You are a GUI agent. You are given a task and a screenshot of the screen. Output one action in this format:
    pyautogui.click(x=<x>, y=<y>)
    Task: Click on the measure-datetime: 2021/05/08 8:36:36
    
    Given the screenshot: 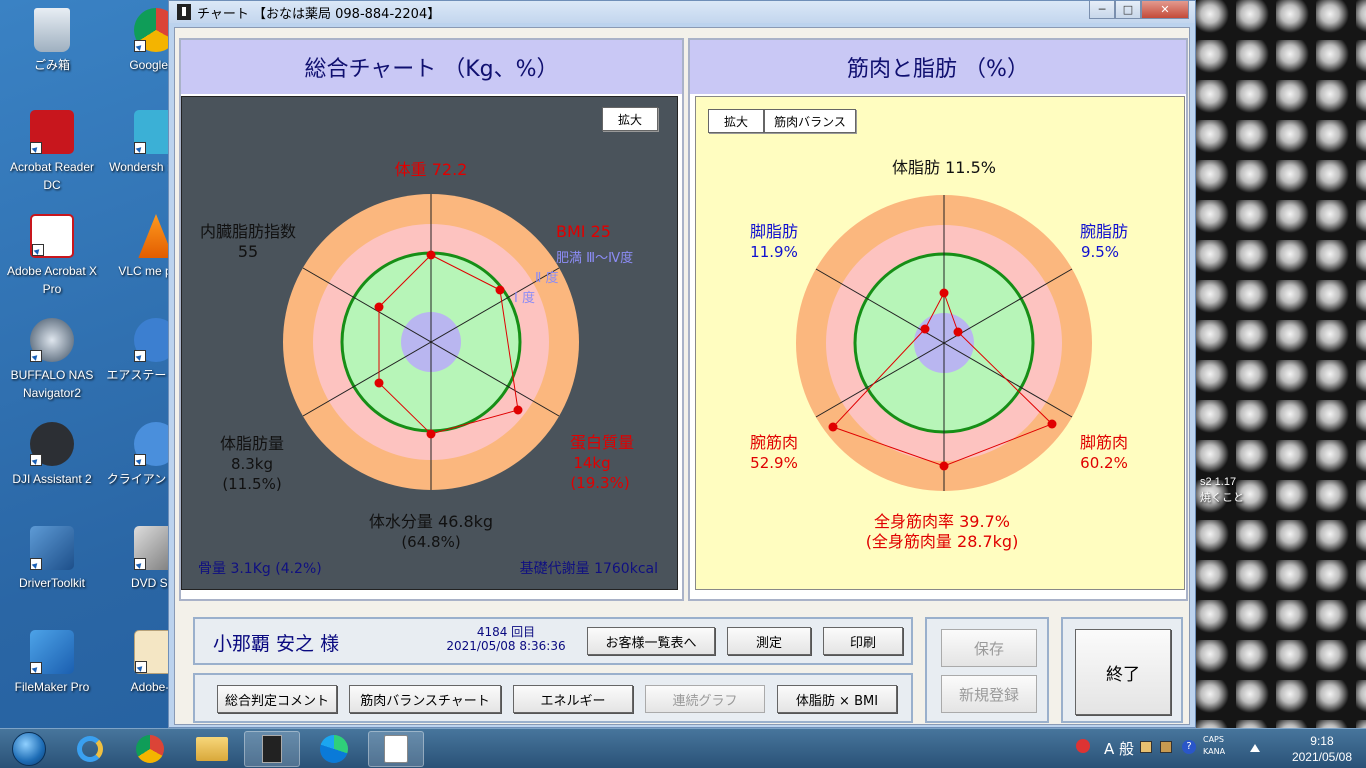 What is the action you would take?
    pyautogui.click(x=506, y=646)
    